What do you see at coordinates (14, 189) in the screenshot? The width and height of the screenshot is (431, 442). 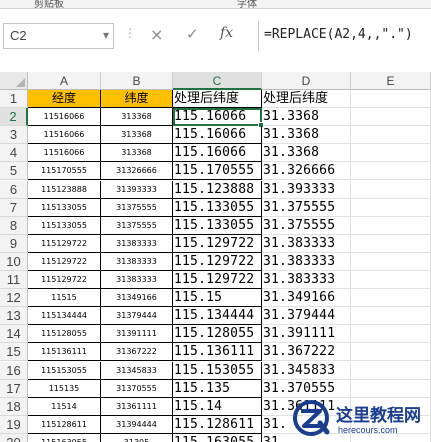 I see `row-header: 6` at bounding box center [14, 189].